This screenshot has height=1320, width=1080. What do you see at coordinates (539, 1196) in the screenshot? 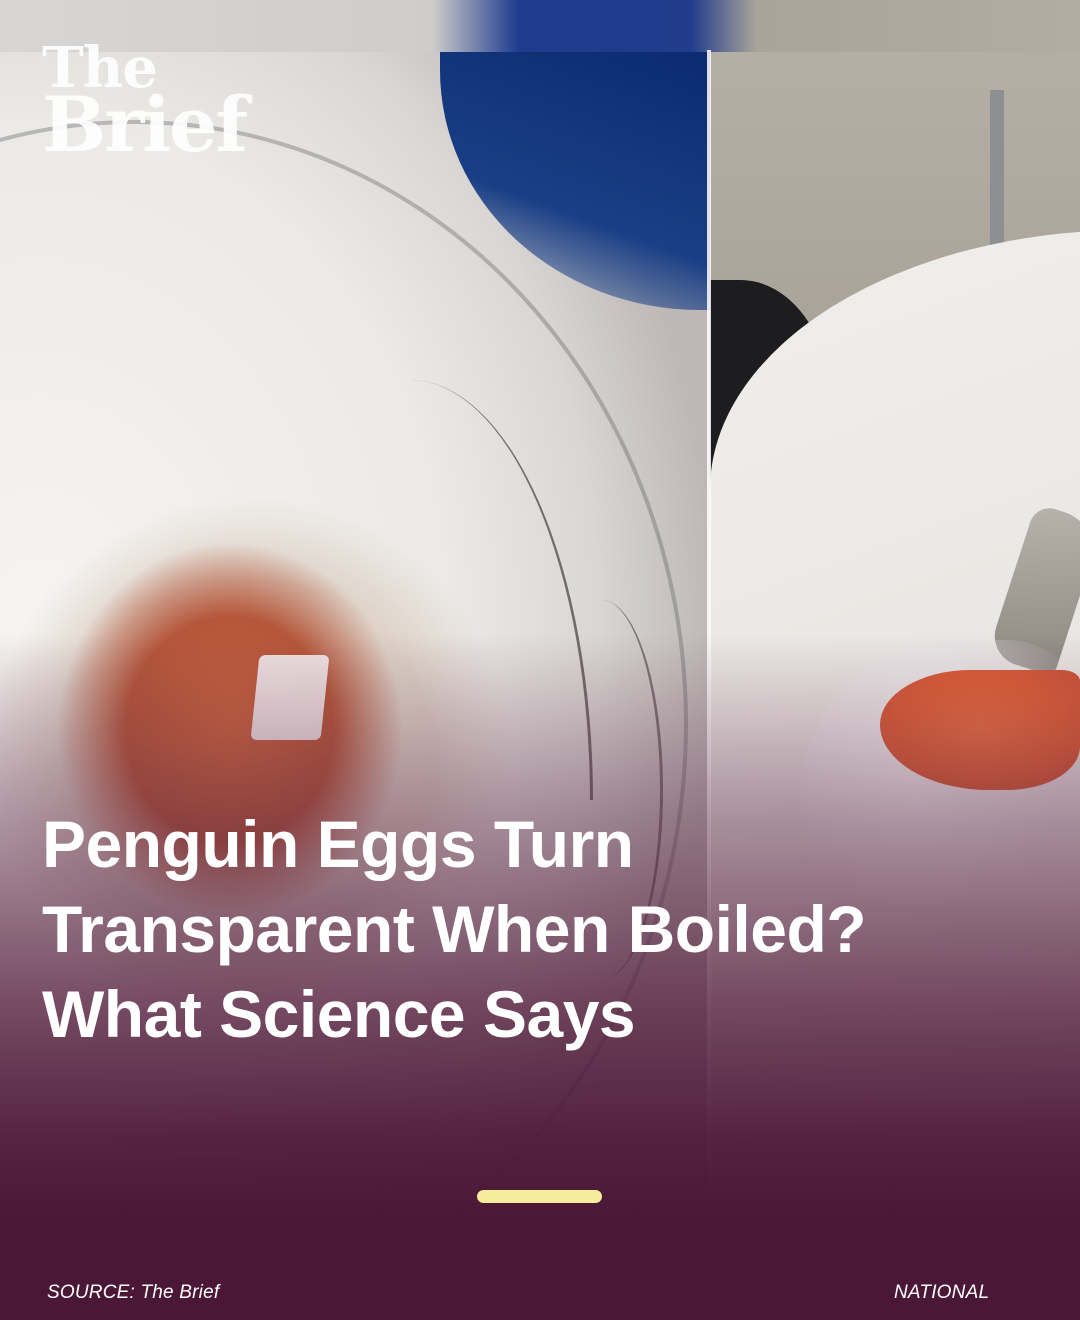
I see `slide-indicator-bar` at bounding box center [539, 1196].